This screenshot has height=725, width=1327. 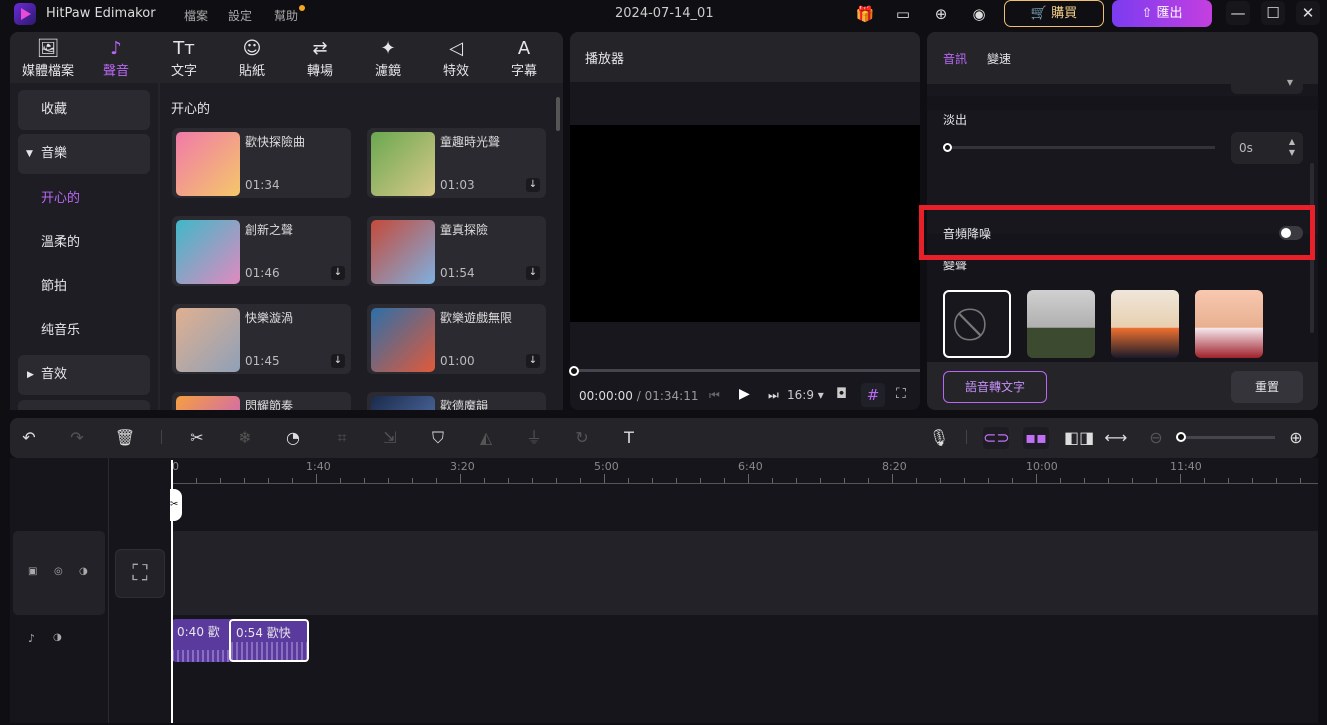 I want to click on close-button: ✕, so click(x=1308, y=13).